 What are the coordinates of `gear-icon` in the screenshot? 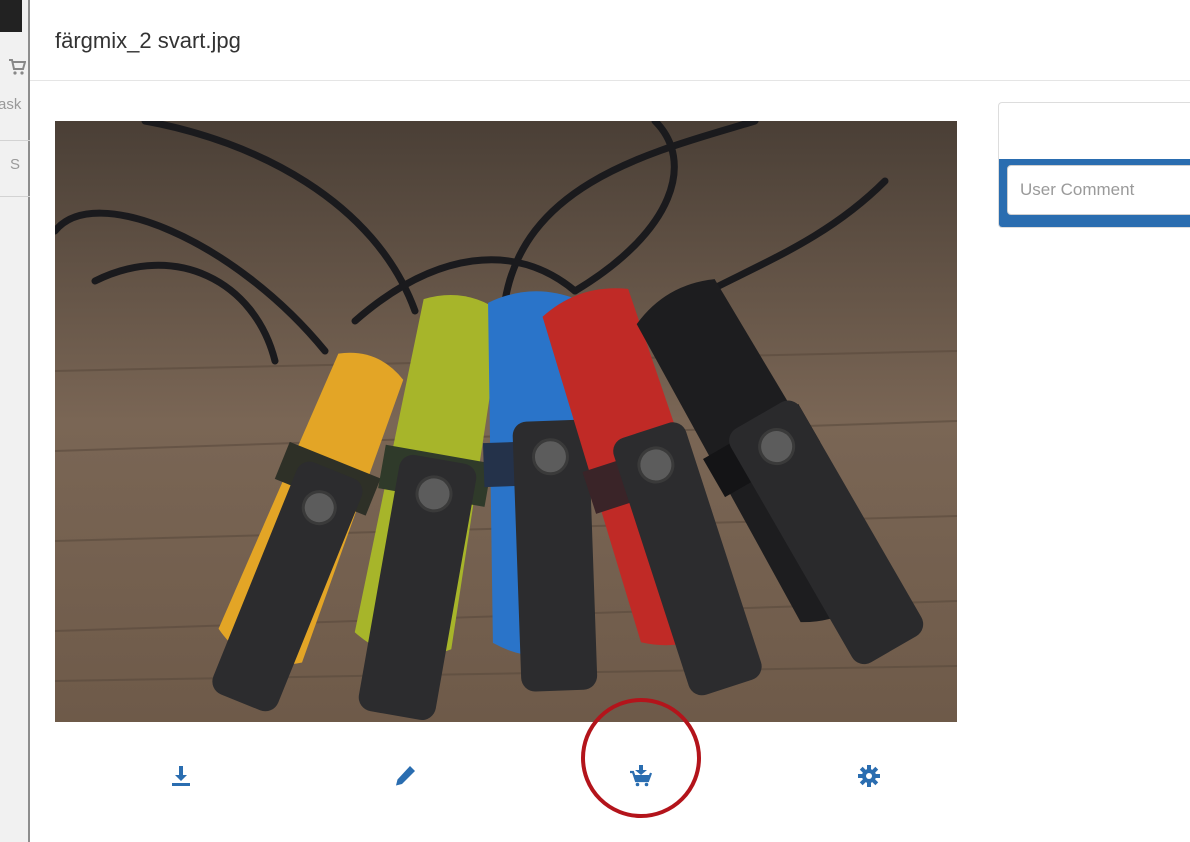 It's located at (869, 776).